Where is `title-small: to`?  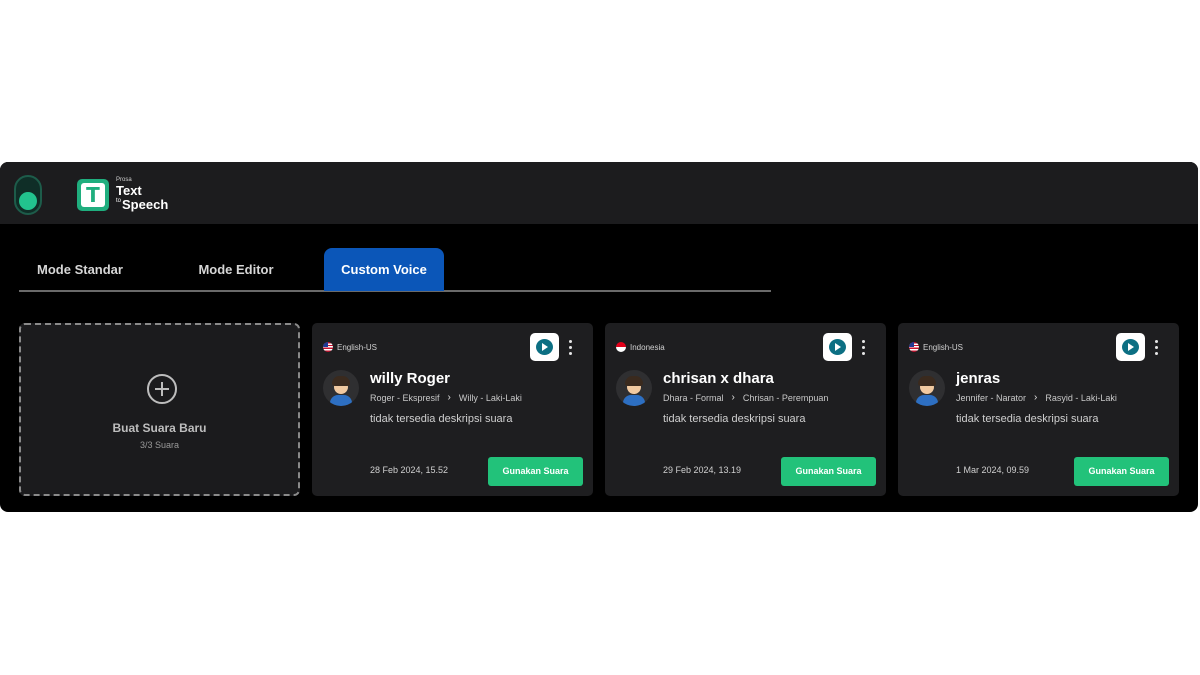 title-small: to is located at coordinates (119, 201).